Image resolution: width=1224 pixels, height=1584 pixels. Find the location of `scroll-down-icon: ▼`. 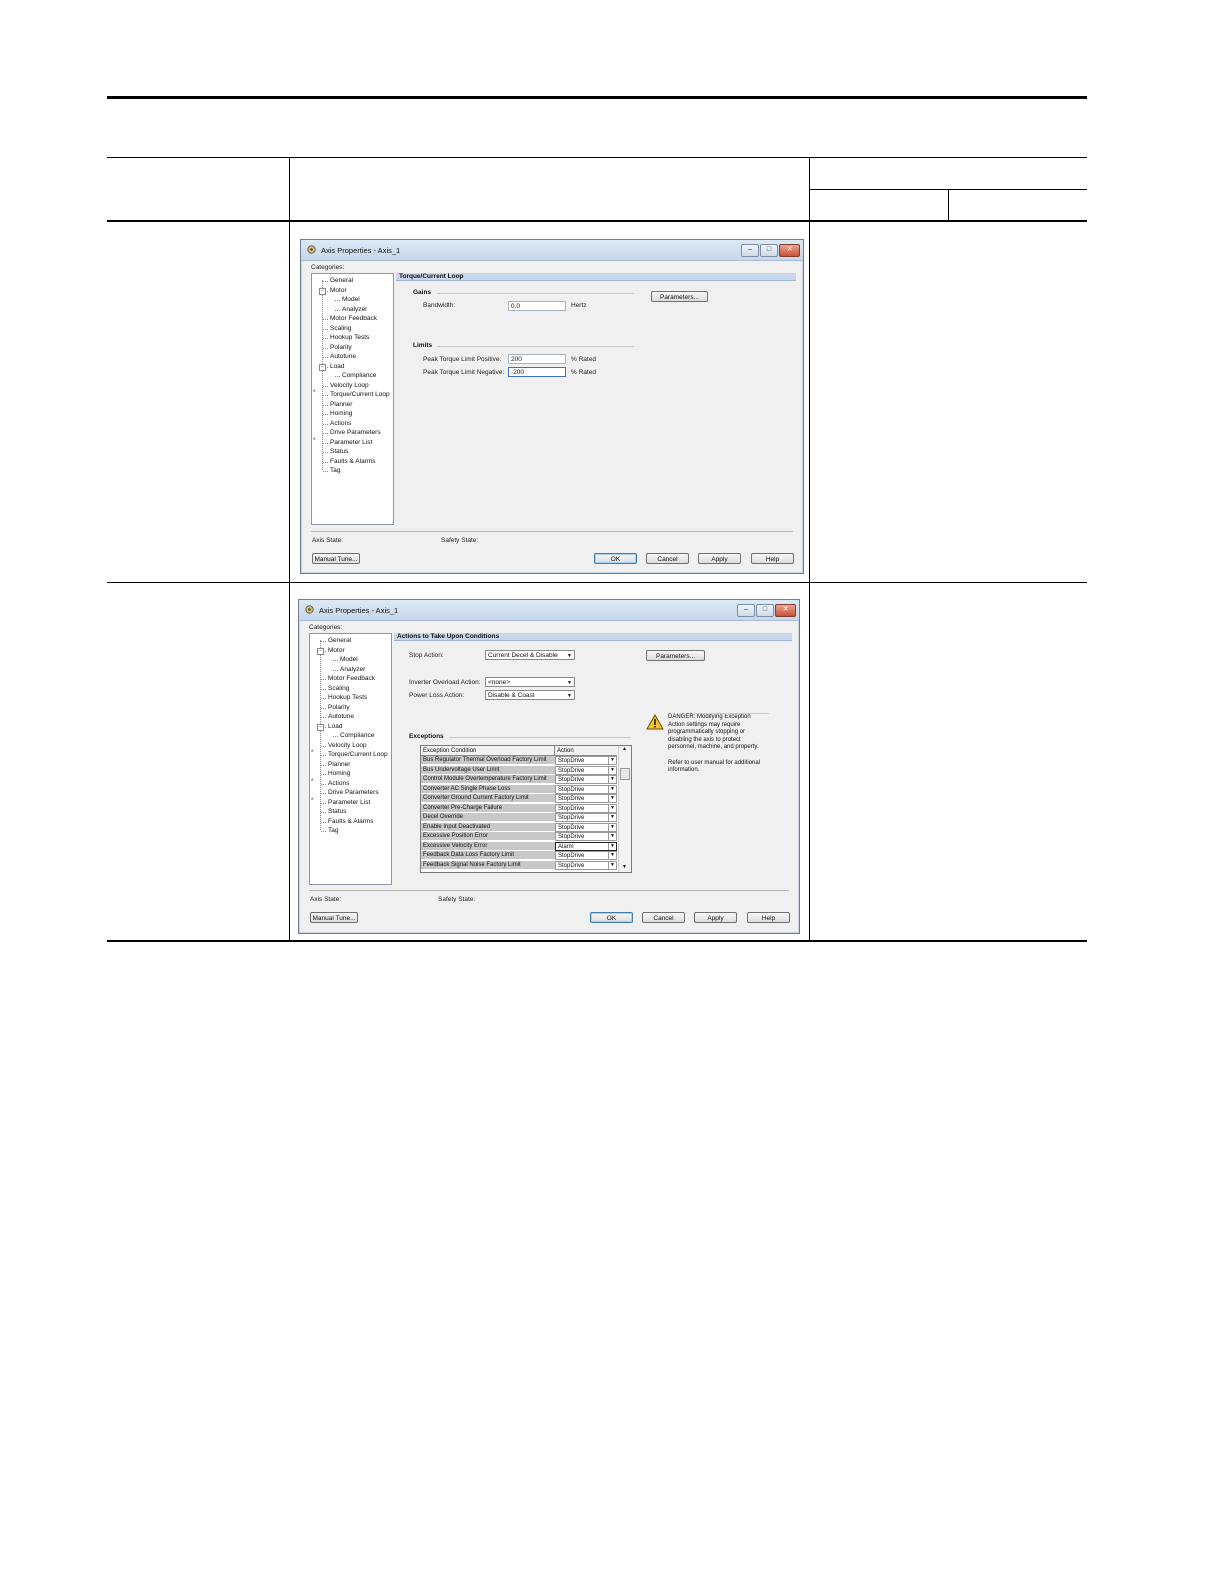

scroll-down-icon: ▼ is located at coordinates (624, 867).